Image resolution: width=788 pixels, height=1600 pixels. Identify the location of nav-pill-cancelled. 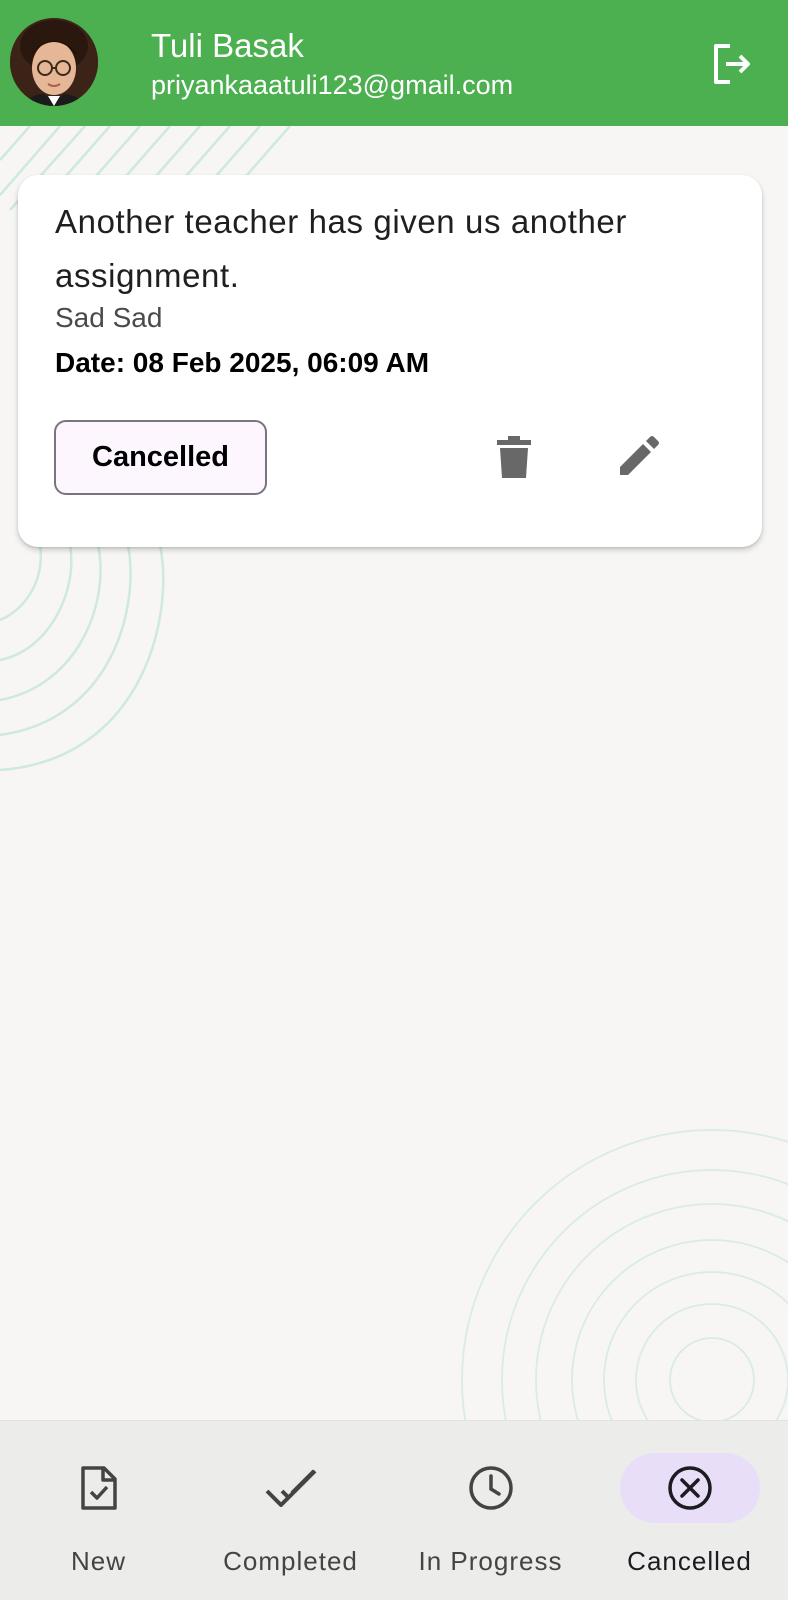
(689, 1488).